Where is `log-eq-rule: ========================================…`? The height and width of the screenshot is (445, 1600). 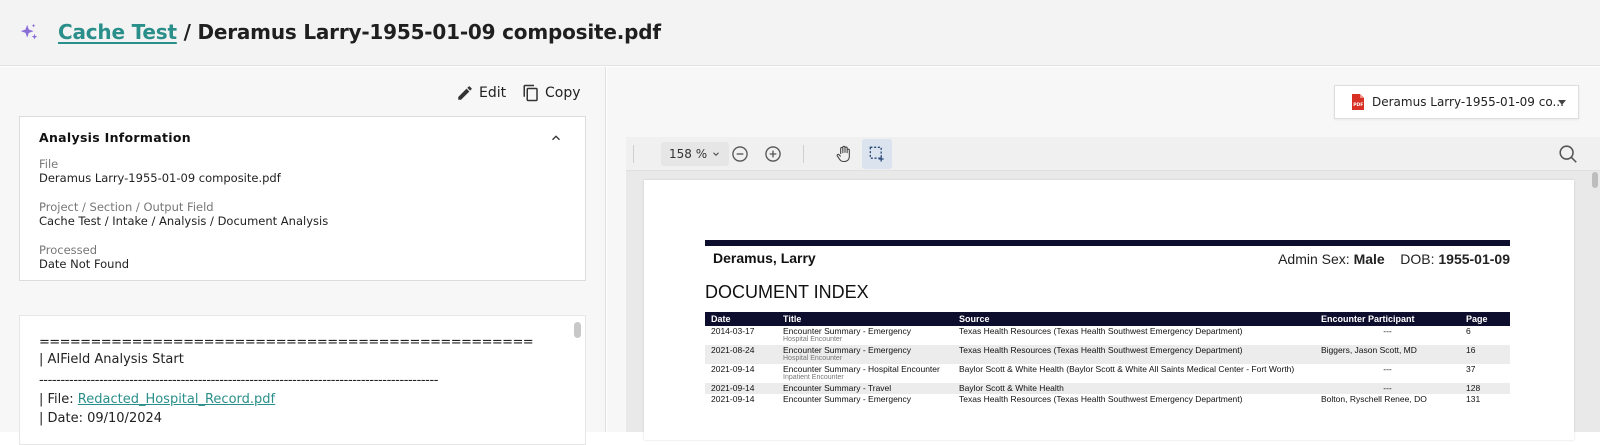
log-eq-rule: ========================================… is located at coordinates (286, 342).